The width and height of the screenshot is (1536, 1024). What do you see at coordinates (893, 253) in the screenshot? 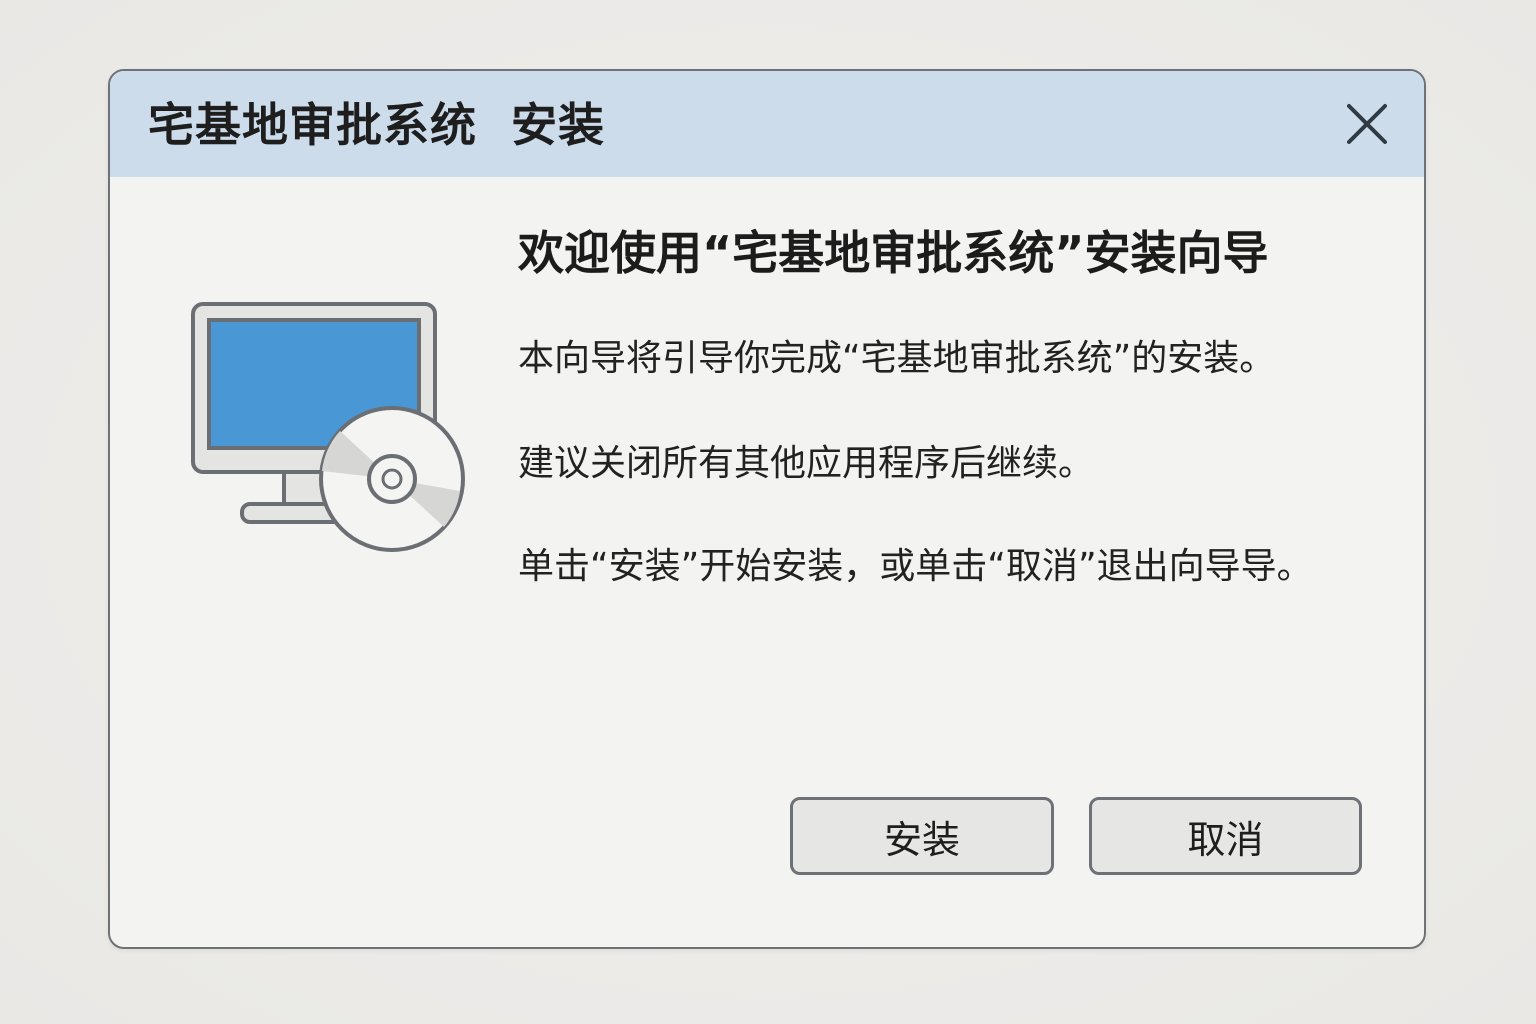
I see `welcome-heading: 欢迎使用“宅基地审批系统”安装向导` at bounding box center [893, 253].